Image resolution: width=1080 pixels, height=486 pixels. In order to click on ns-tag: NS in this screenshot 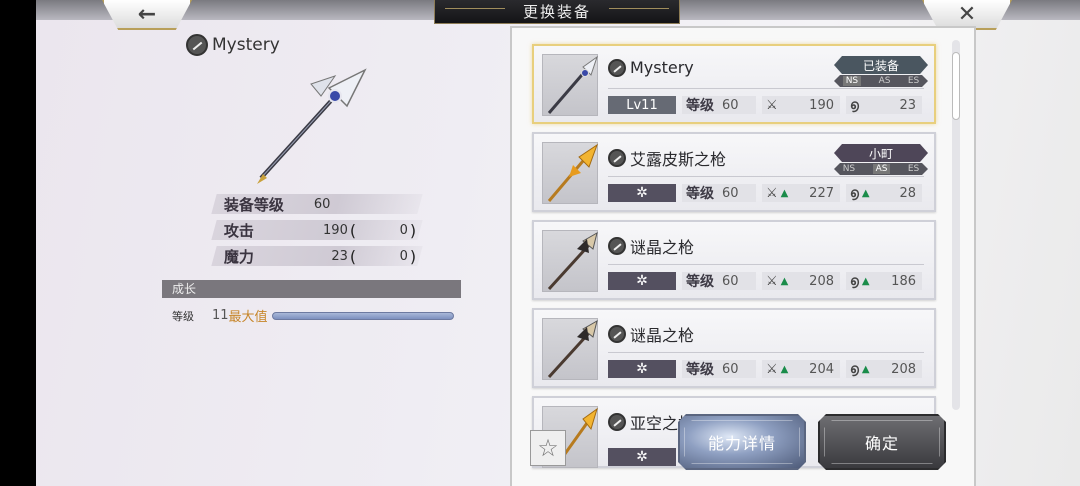, I will do `click(852, 81)`.